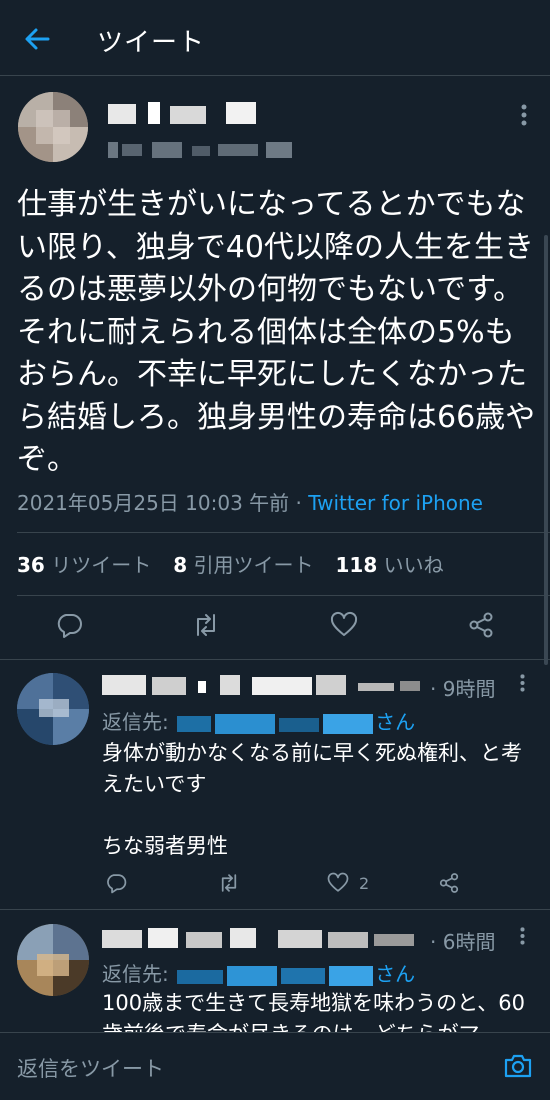  I want to click on reply-retweet-button, so click(229, 883).